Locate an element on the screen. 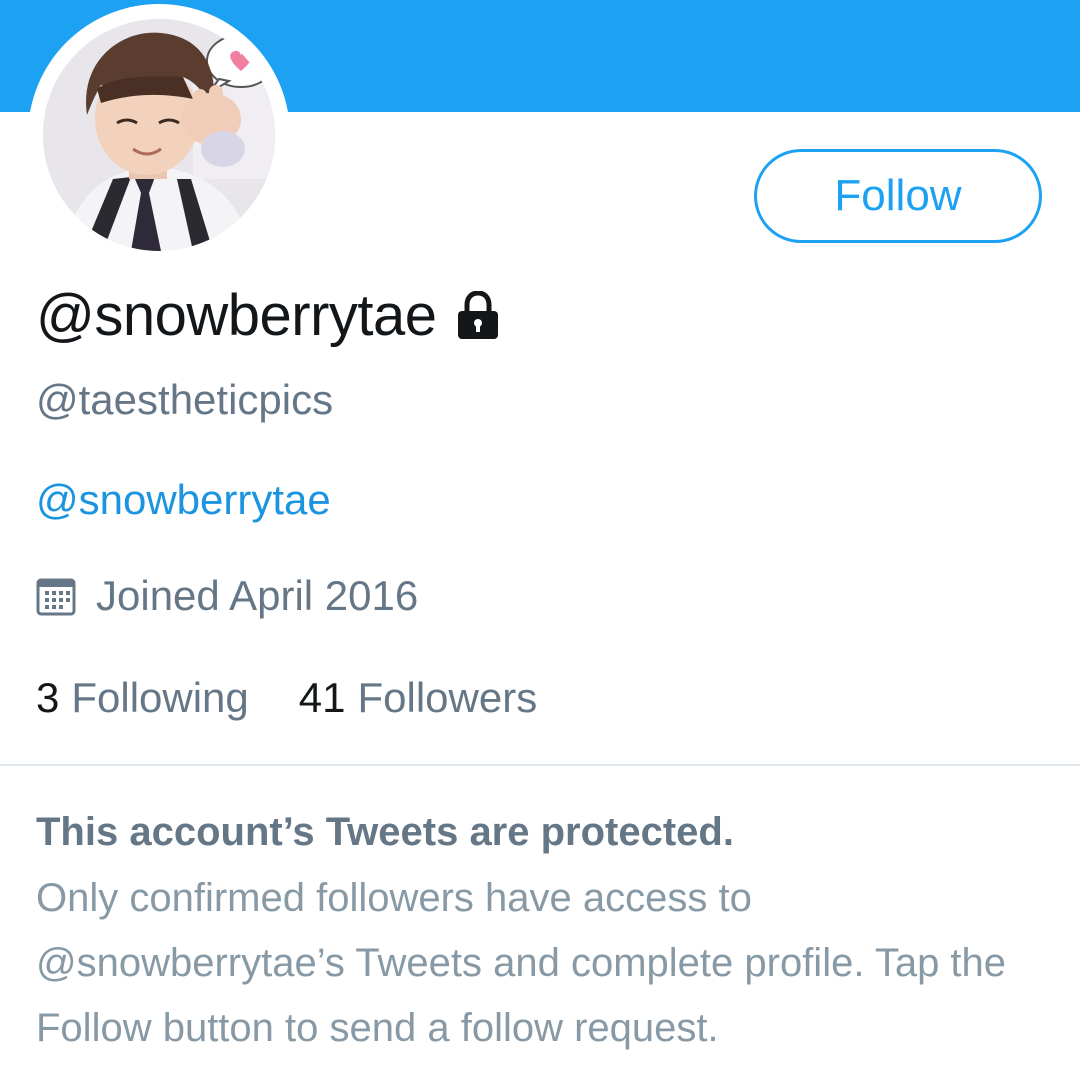 Image resolution: width=1080 pixels, height=1081 pixels. avatar is located at coordinates (159, 135).